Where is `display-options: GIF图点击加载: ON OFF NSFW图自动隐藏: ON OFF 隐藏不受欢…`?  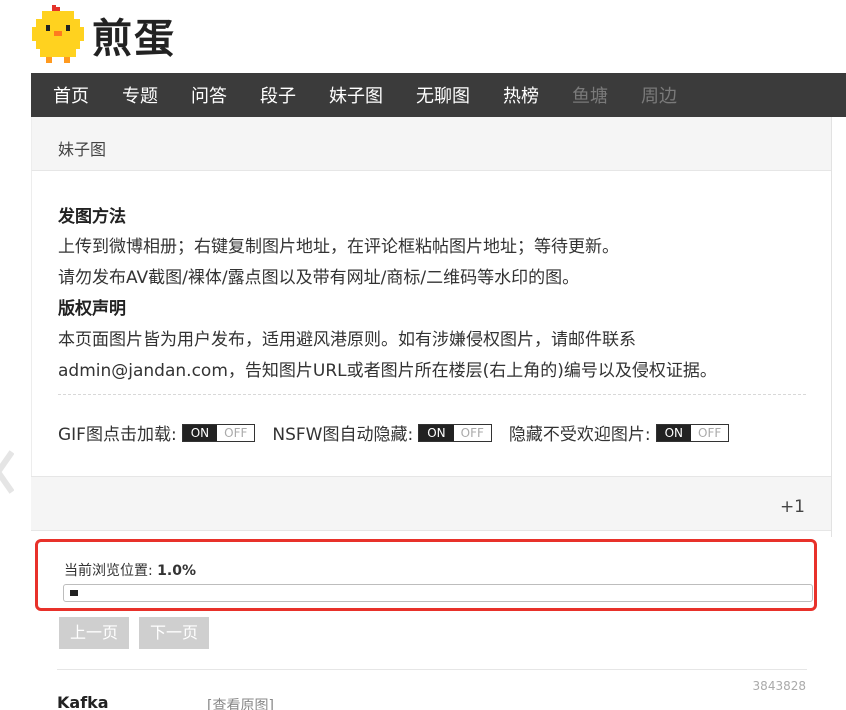
display-options: GIF图点击加载: ON OFF NSFW图自动隐藏: ON OFF 隐藏不受欢… is located at coordinates (402, 432).